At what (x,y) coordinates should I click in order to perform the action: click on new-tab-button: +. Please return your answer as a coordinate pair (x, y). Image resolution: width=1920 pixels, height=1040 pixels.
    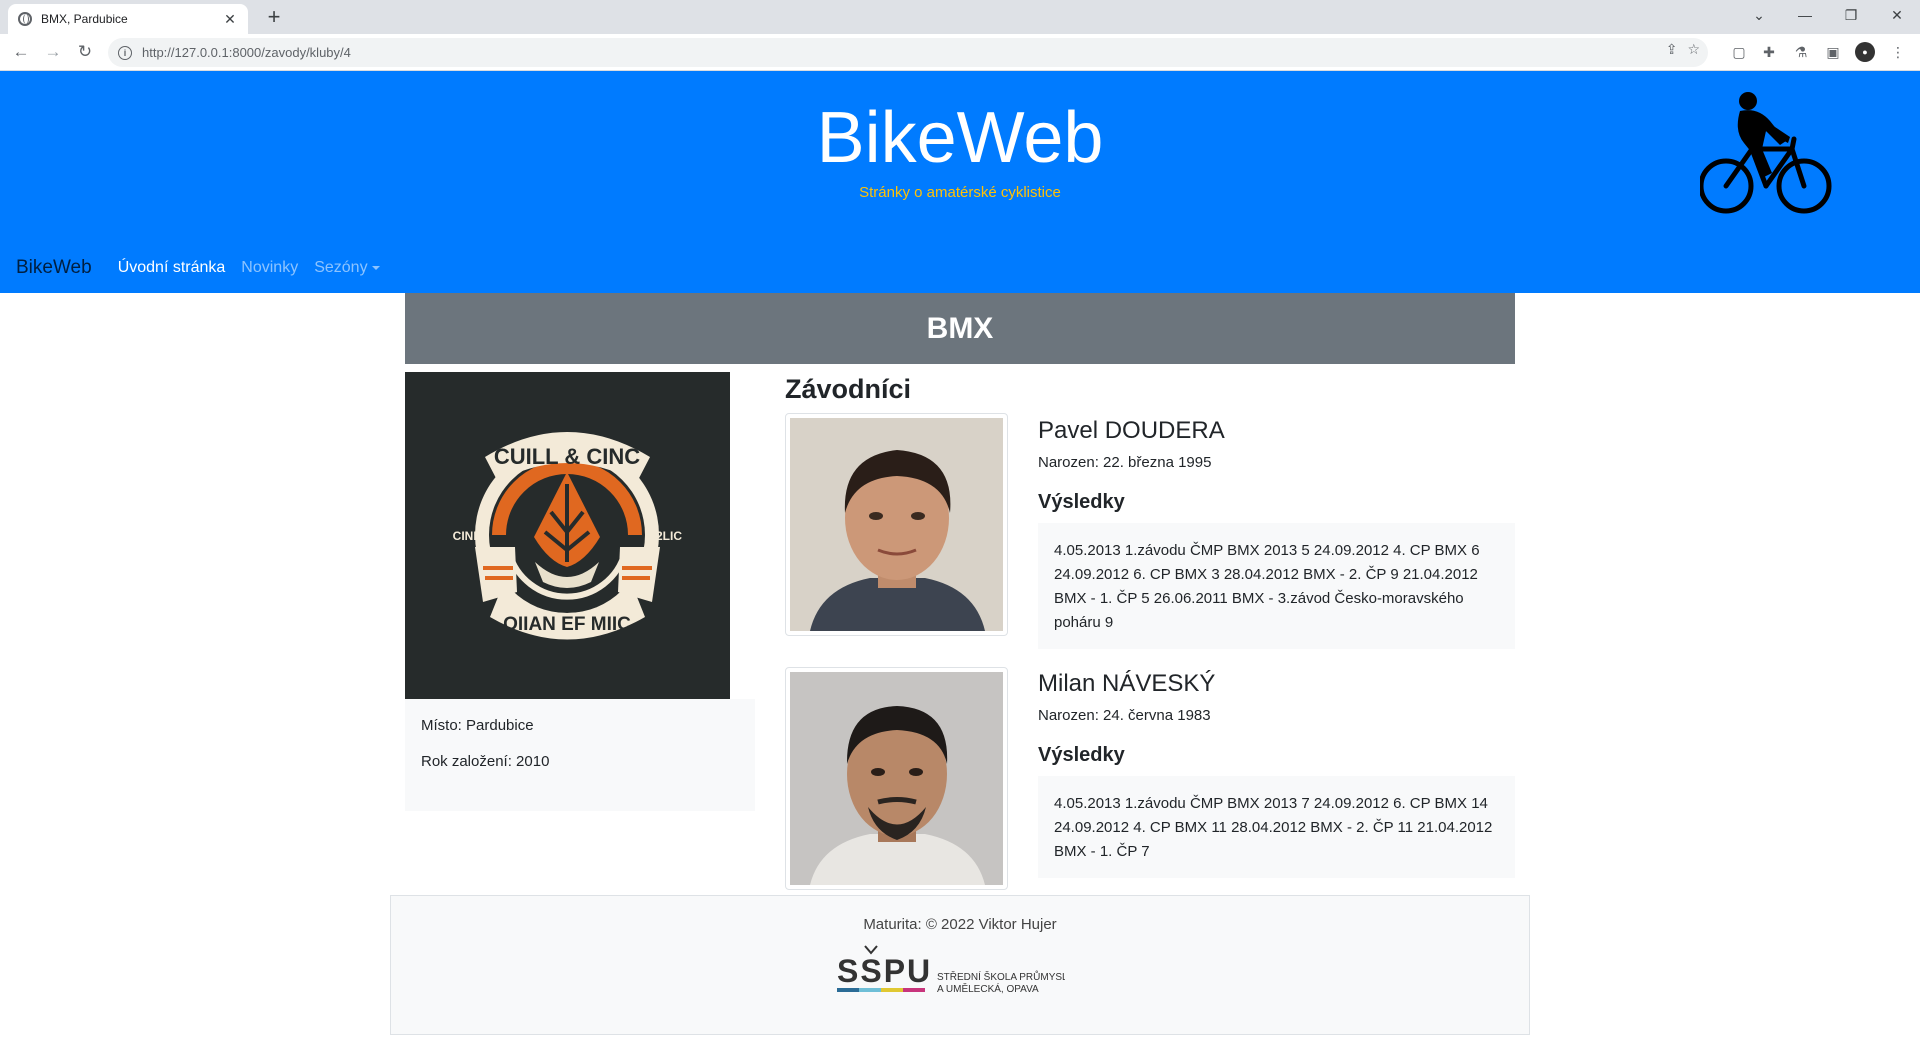
    Looking at the image, I should click on (274, 17).